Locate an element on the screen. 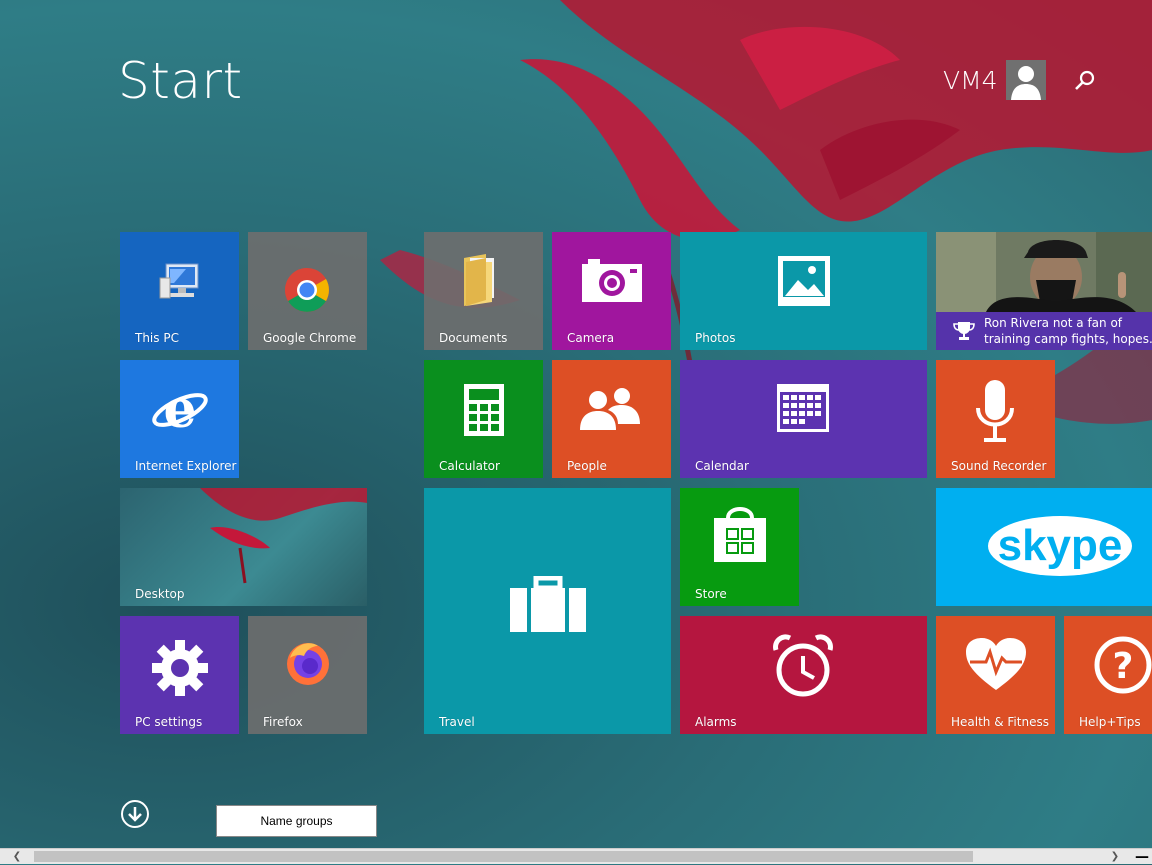 The image size is (1152, 865). tile-documents: Documents is located at coordinates (483, 291).